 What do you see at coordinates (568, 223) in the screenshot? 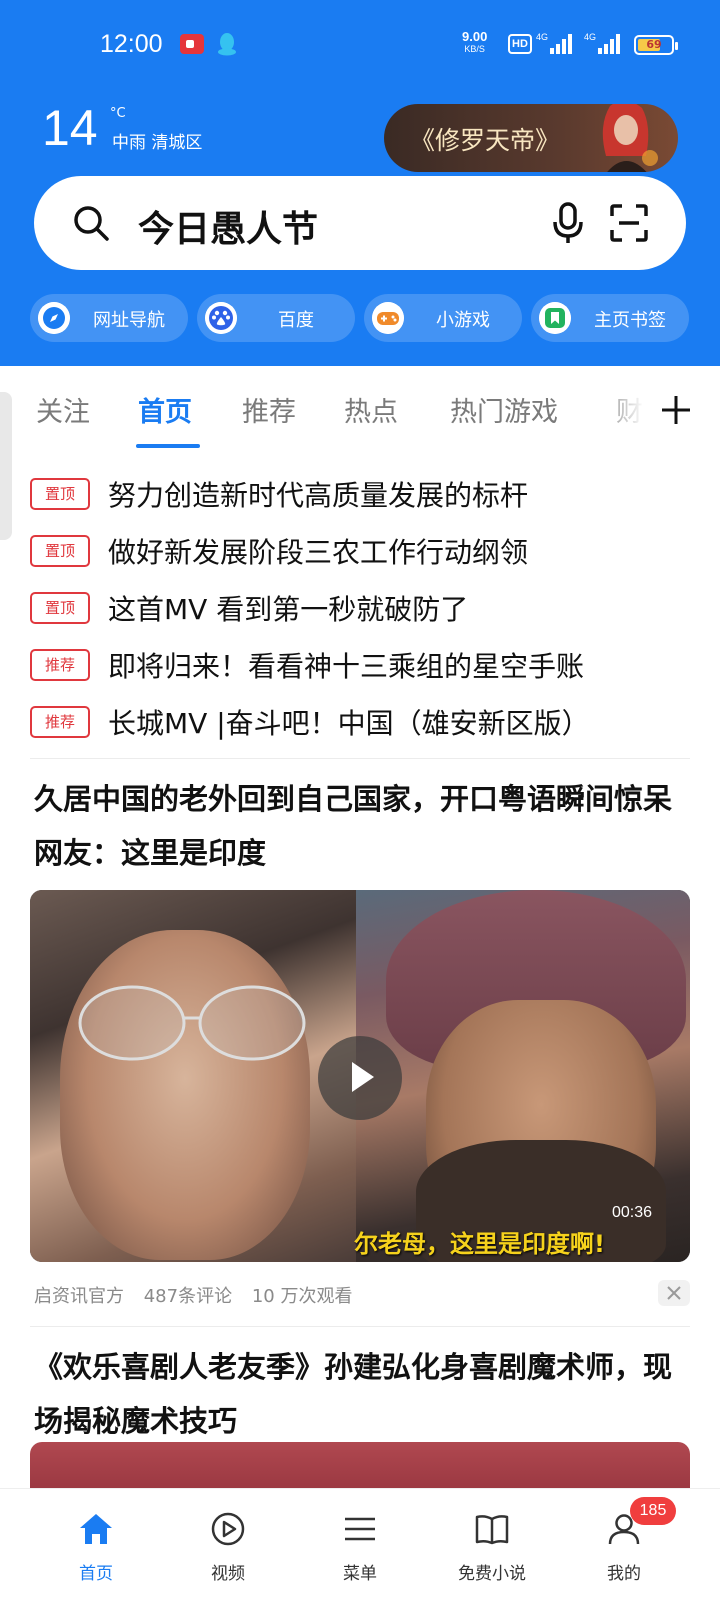
I see `microphone-icon` at bounding box center [568, 223].